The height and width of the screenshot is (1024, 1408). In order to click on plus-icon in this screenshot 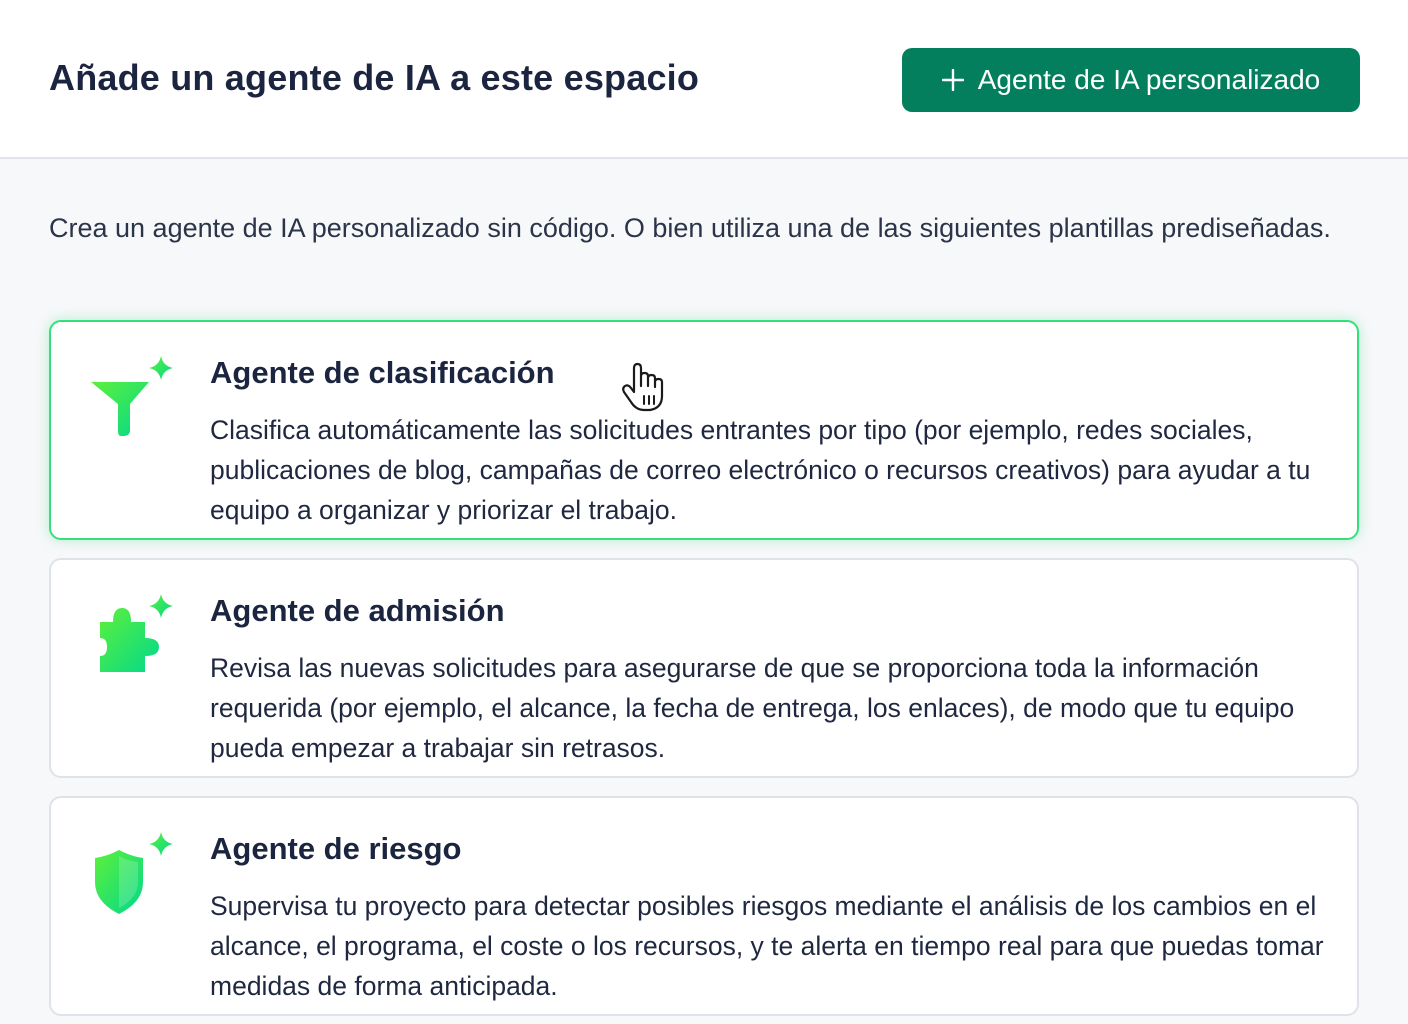, I will do `click(952, 80)`.